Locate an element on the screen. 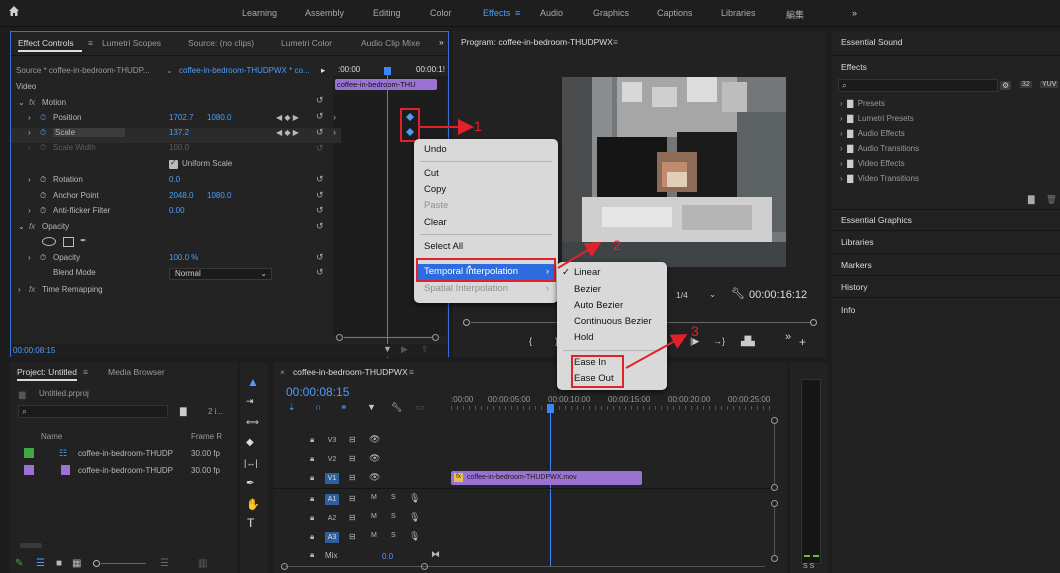 The height and width of the screenshot is (573, 1060). scrub-handle-right is located at coordinates (813, 322).